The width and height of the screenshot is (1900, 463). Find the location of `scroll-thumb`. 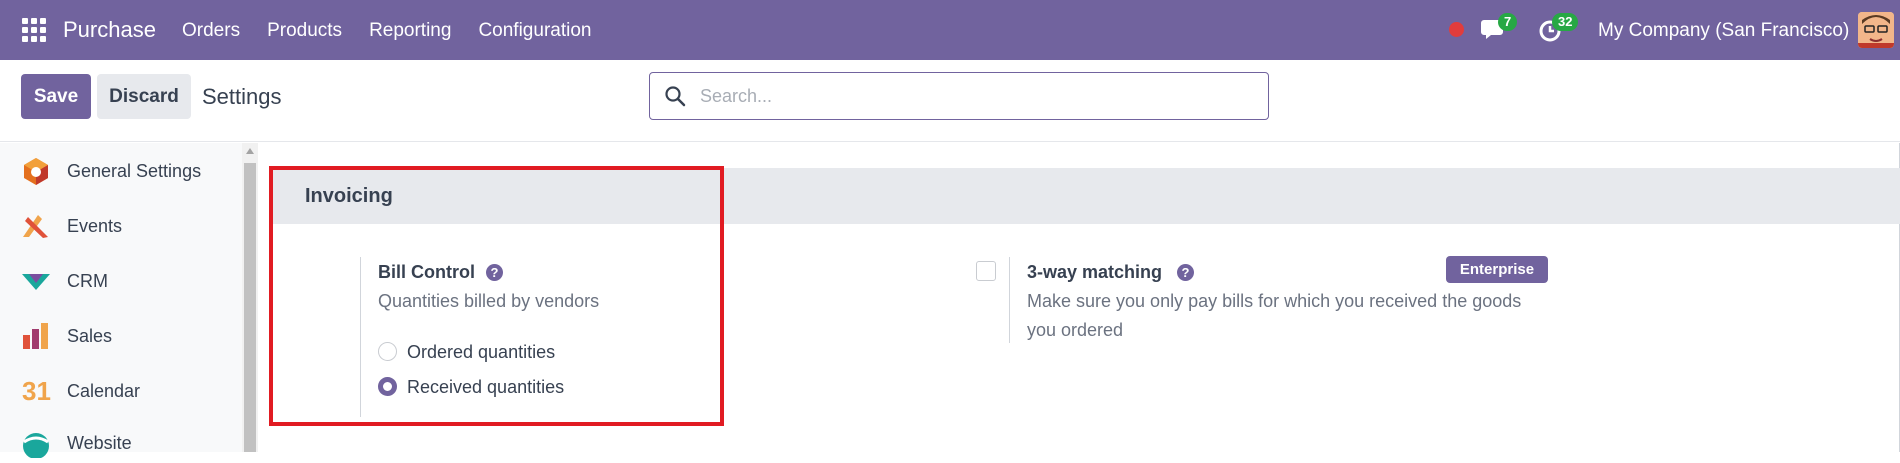

scroll-thumb is located at coordinates (250, 307).